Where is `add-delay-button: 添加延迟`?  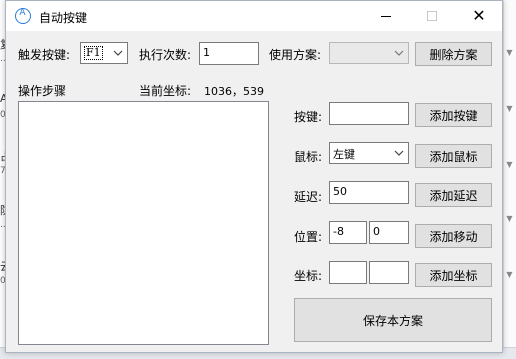
add-delay-button: 添加延迟 is located at coordinates (453, 195).